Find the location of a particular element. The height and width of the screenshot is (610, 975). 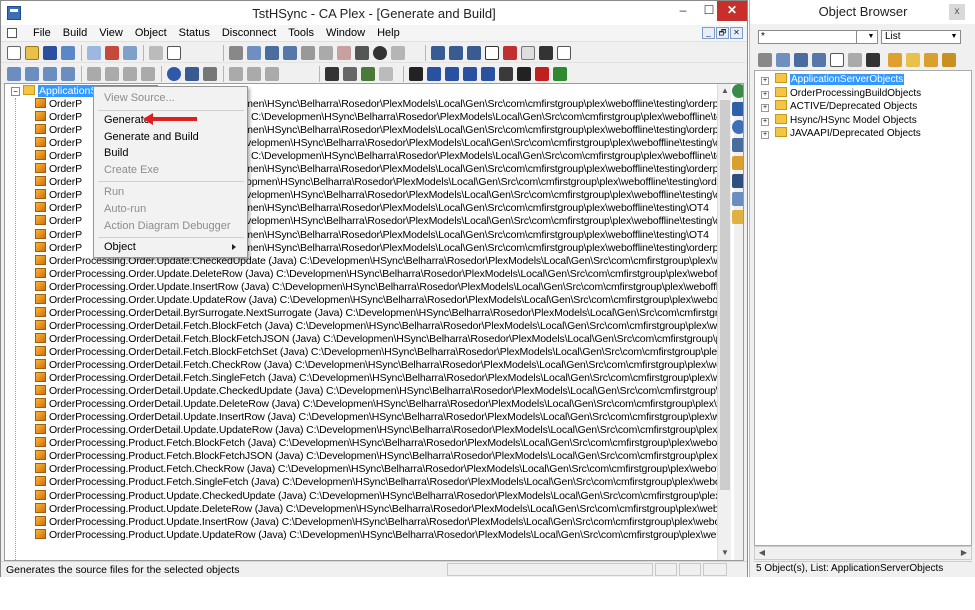

info-icon is located at coordinates (380, 53).